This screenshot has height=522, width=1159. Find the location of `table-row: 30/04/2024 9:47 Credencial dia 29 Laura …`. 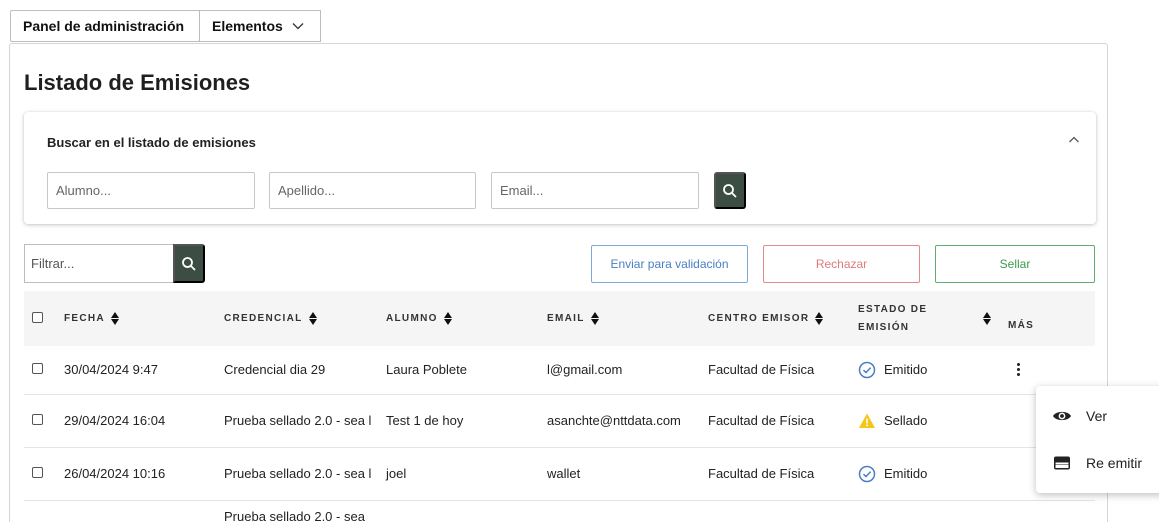

table-row: 30/04/2024 9:47 Credencial dia 29 Laura … is located at coordinates (559, 370).